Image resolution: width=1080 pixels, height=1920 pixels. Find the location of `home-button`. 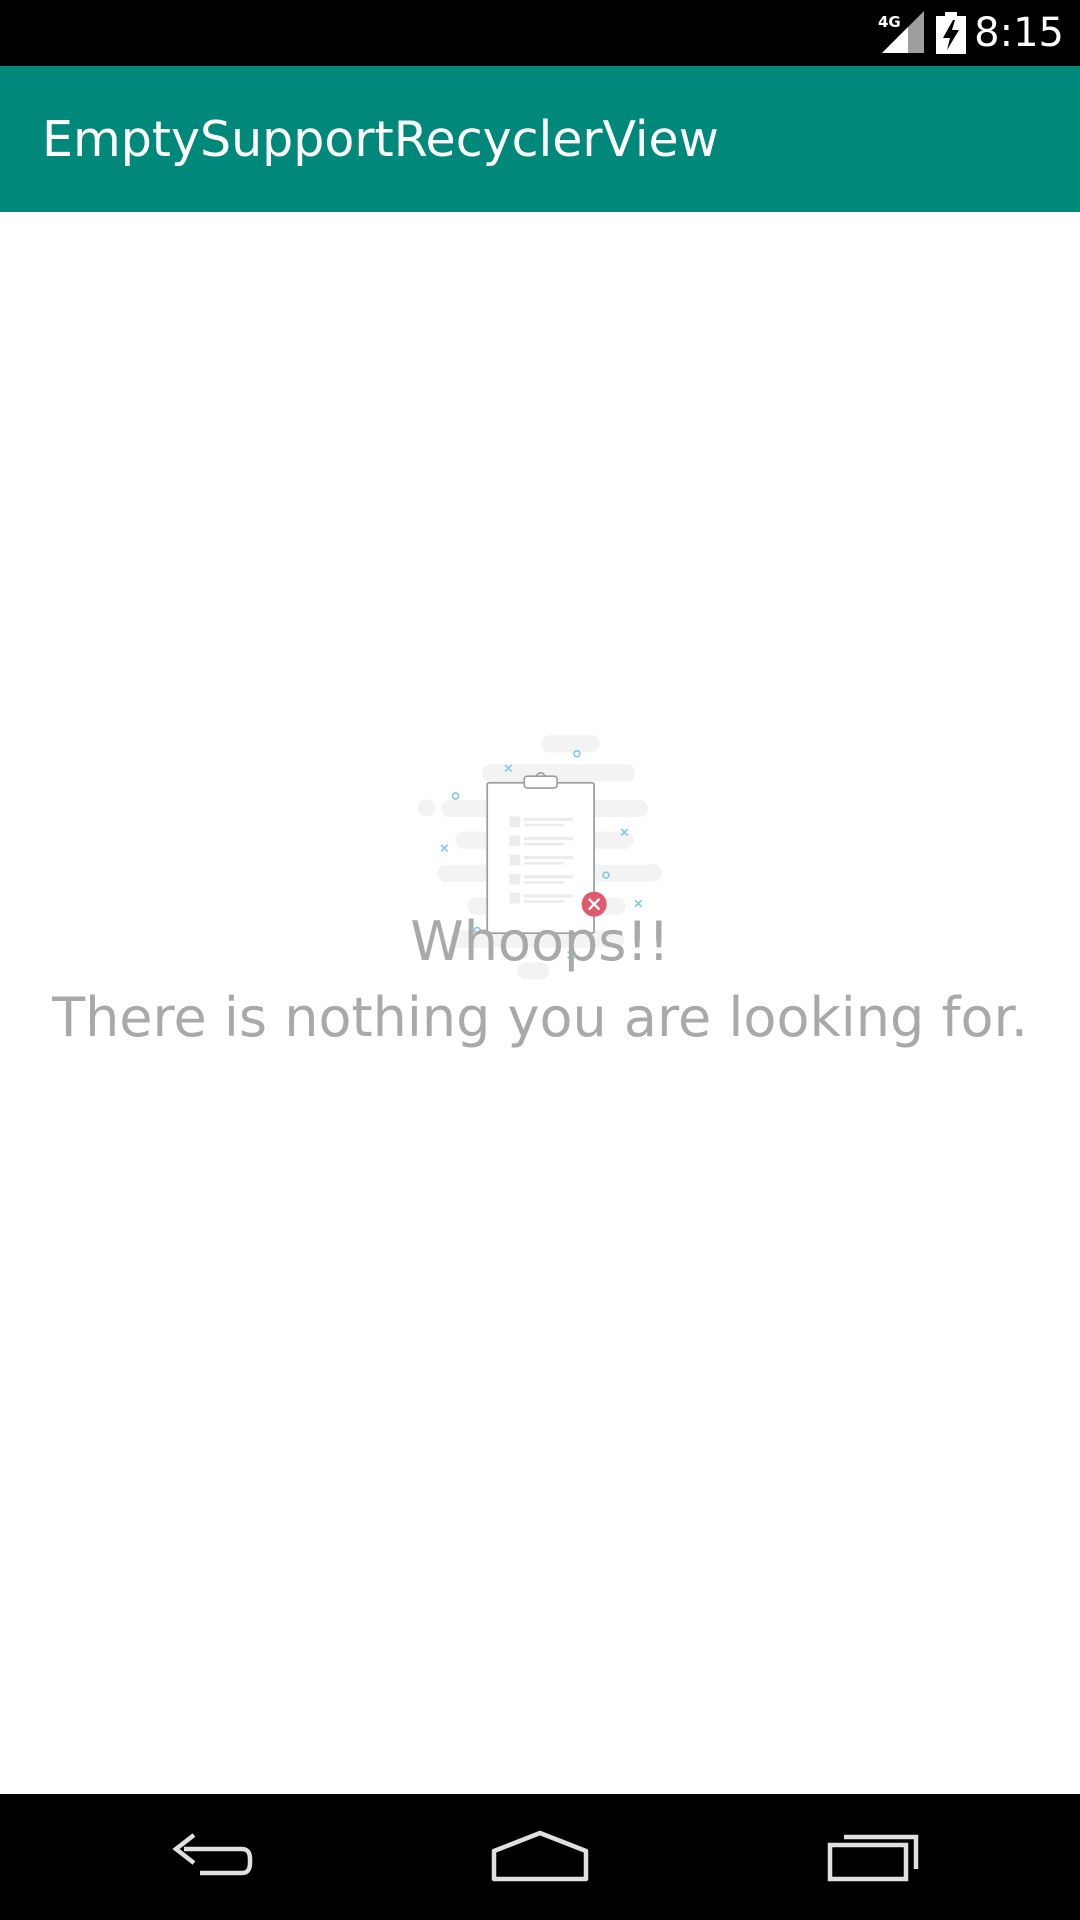

home-button is located at coordinates (540, 1857).